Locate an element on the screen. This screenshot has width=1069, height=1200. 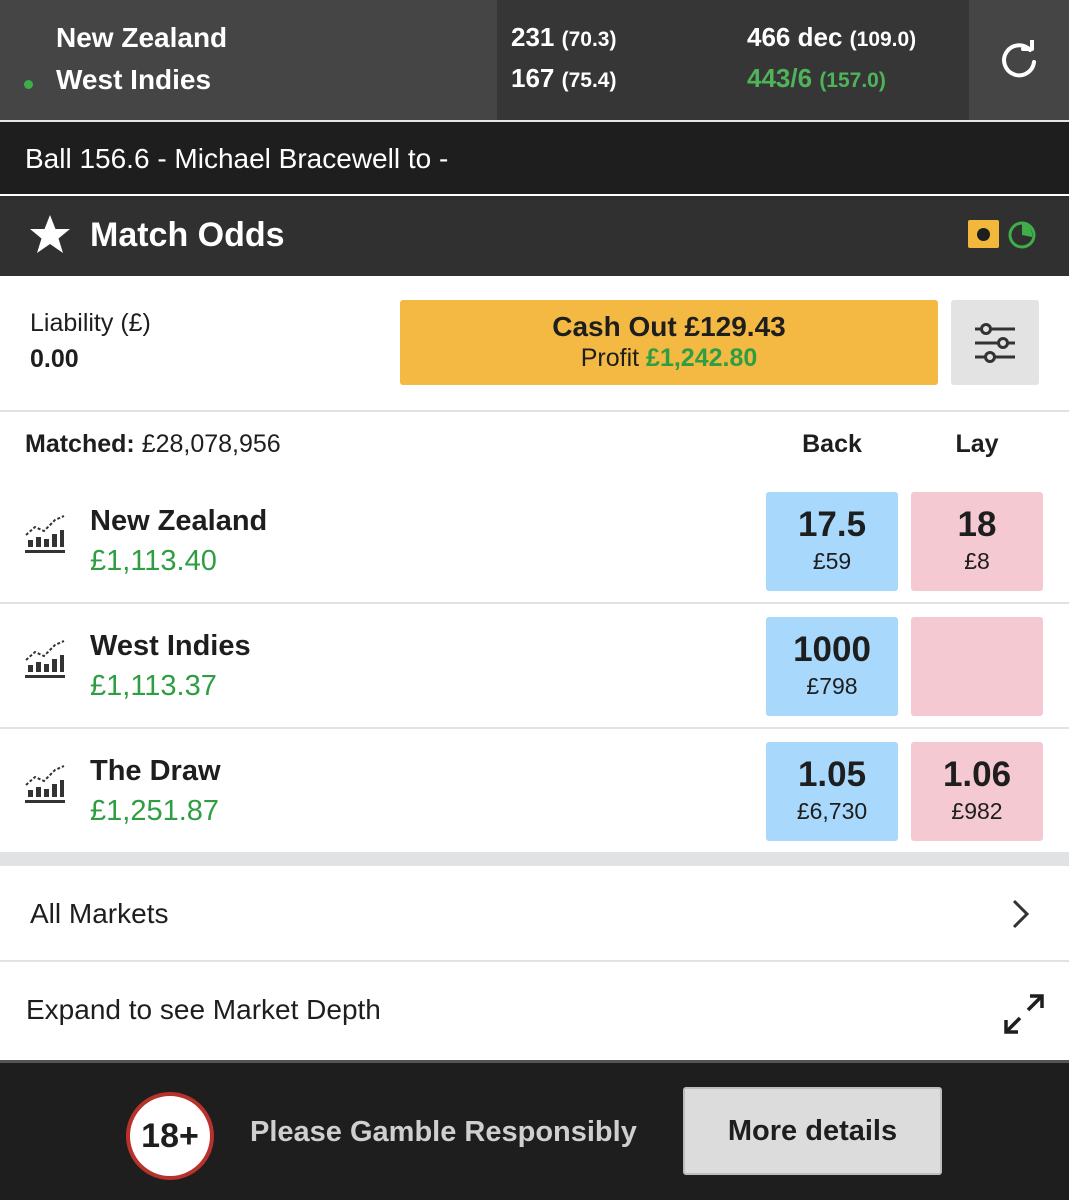
back-odds-button: 1000 £798 is located at coordinates (832, 666).